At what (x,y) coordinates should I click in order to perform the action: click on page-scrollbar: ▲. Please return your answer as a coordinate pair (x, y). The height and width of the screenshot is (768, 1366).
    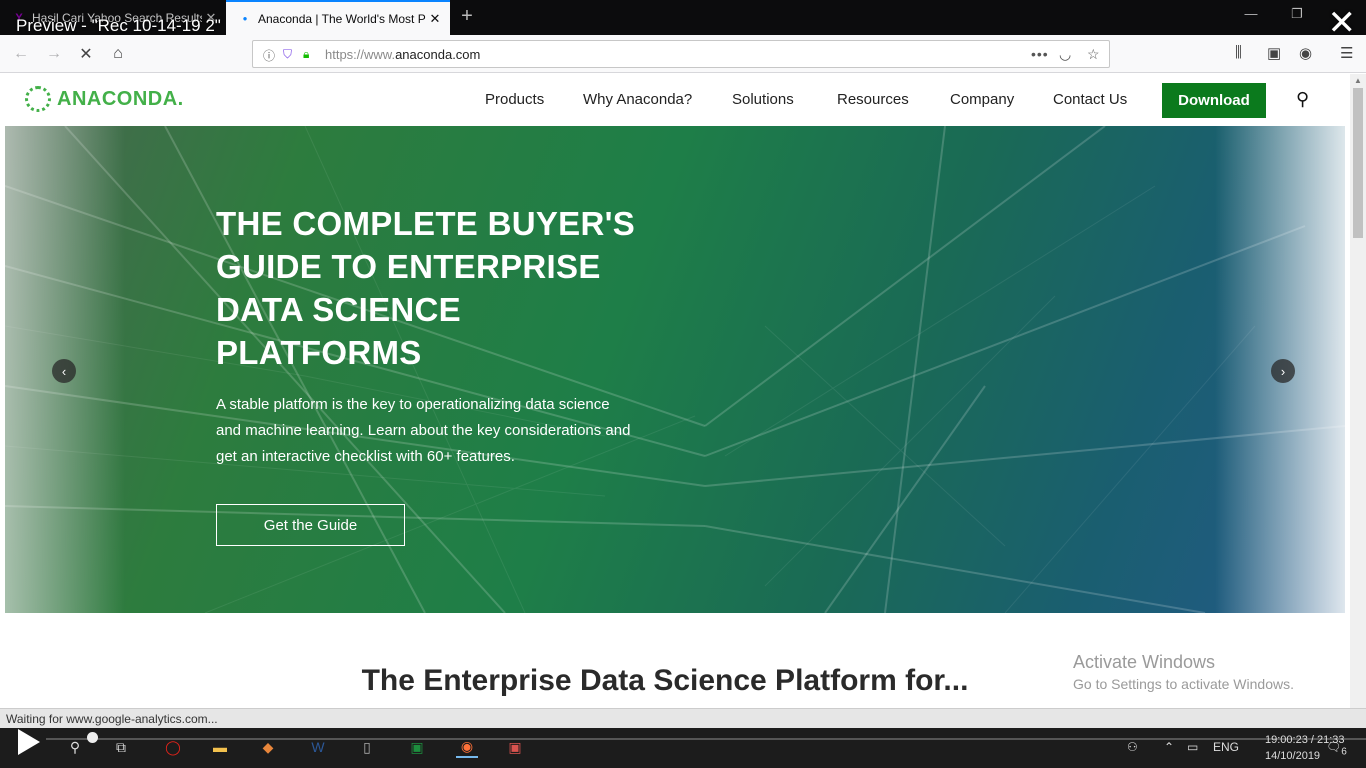
    Looking at the image, I should click on (1358, 391).